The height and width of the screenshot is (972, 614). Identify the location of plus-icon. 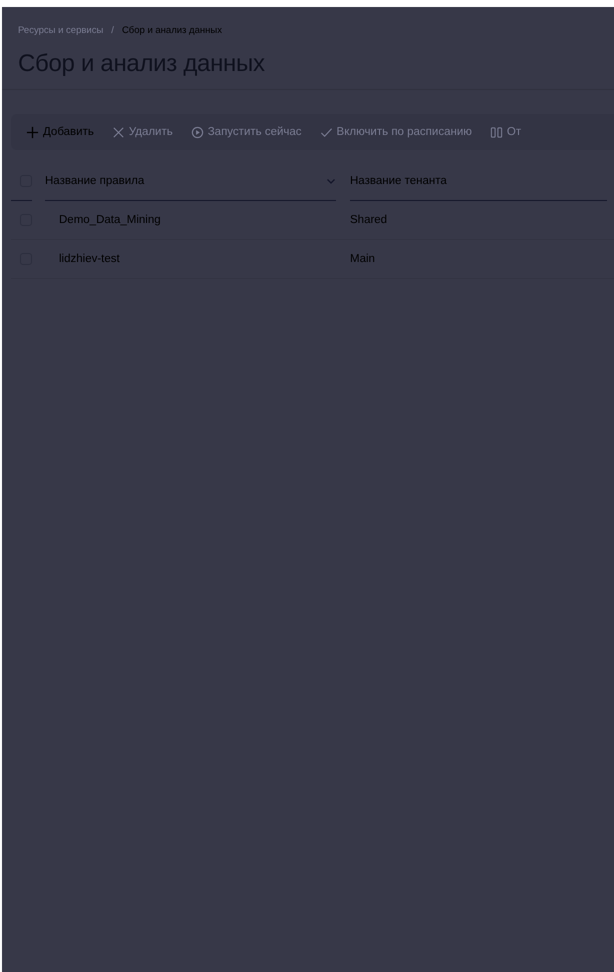
(32, 132).